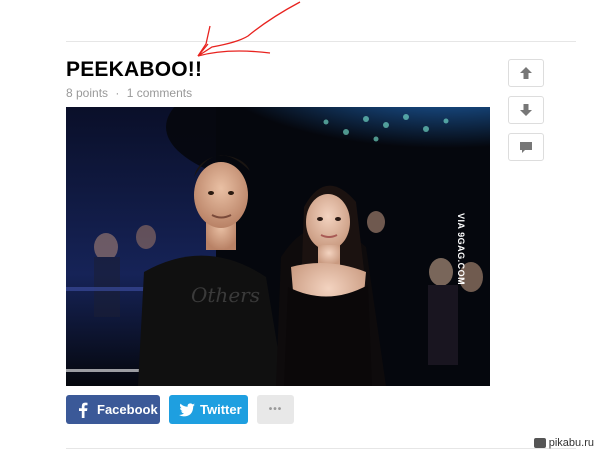 This screenshot has width=600, height=455. What do you see at coordinates (249, 29) in the screenshot?
I see `red-arrow-annotation` at bounding box center [249, 29].